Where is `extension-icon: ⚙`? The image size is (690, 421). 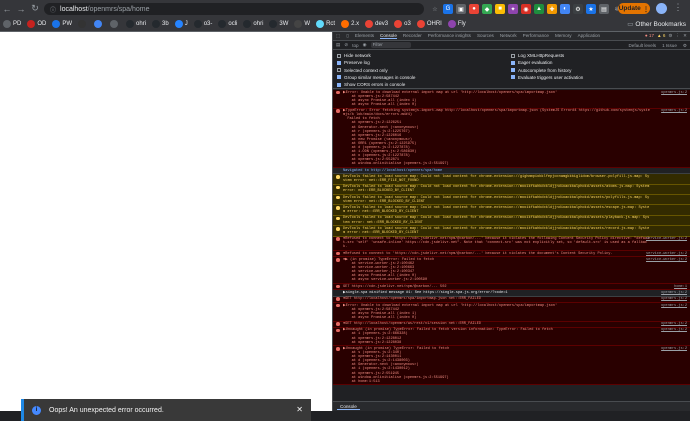
extension-icon: ⚙ is located at coordinates (578, 9).